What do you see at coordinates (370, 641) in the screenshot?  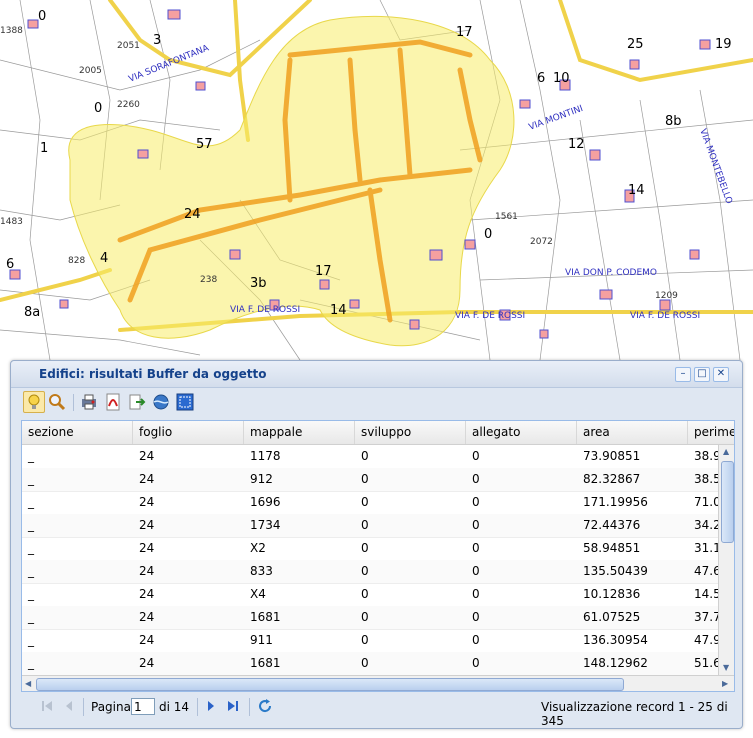 I see `table-row: _ 24 911 0 0 136.30954 47.9` at bounding box center [370, 641].